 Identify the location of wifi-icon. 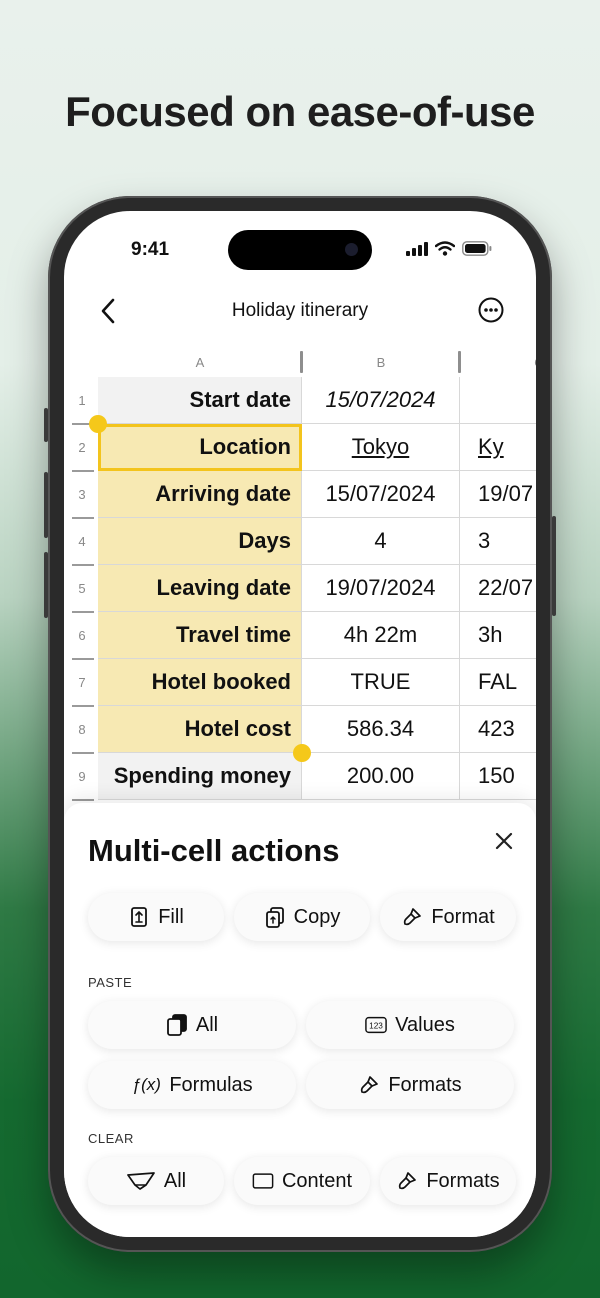
(445, 248).